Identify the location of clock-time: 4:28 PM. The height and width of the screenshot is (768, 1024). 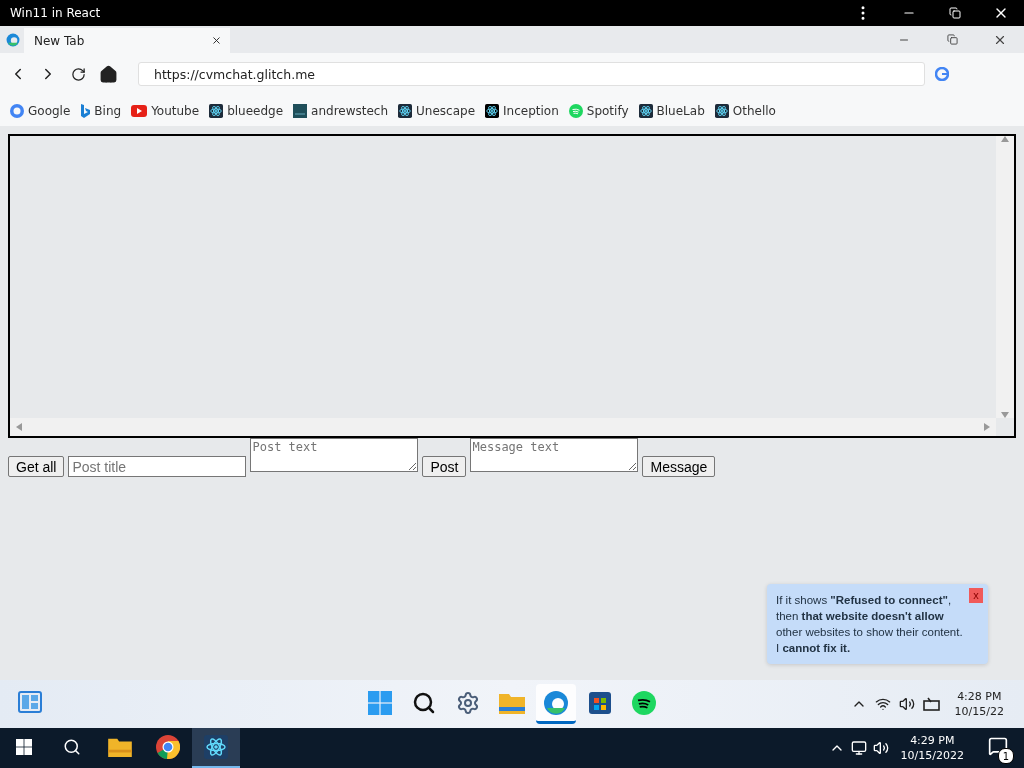
(979, 696).